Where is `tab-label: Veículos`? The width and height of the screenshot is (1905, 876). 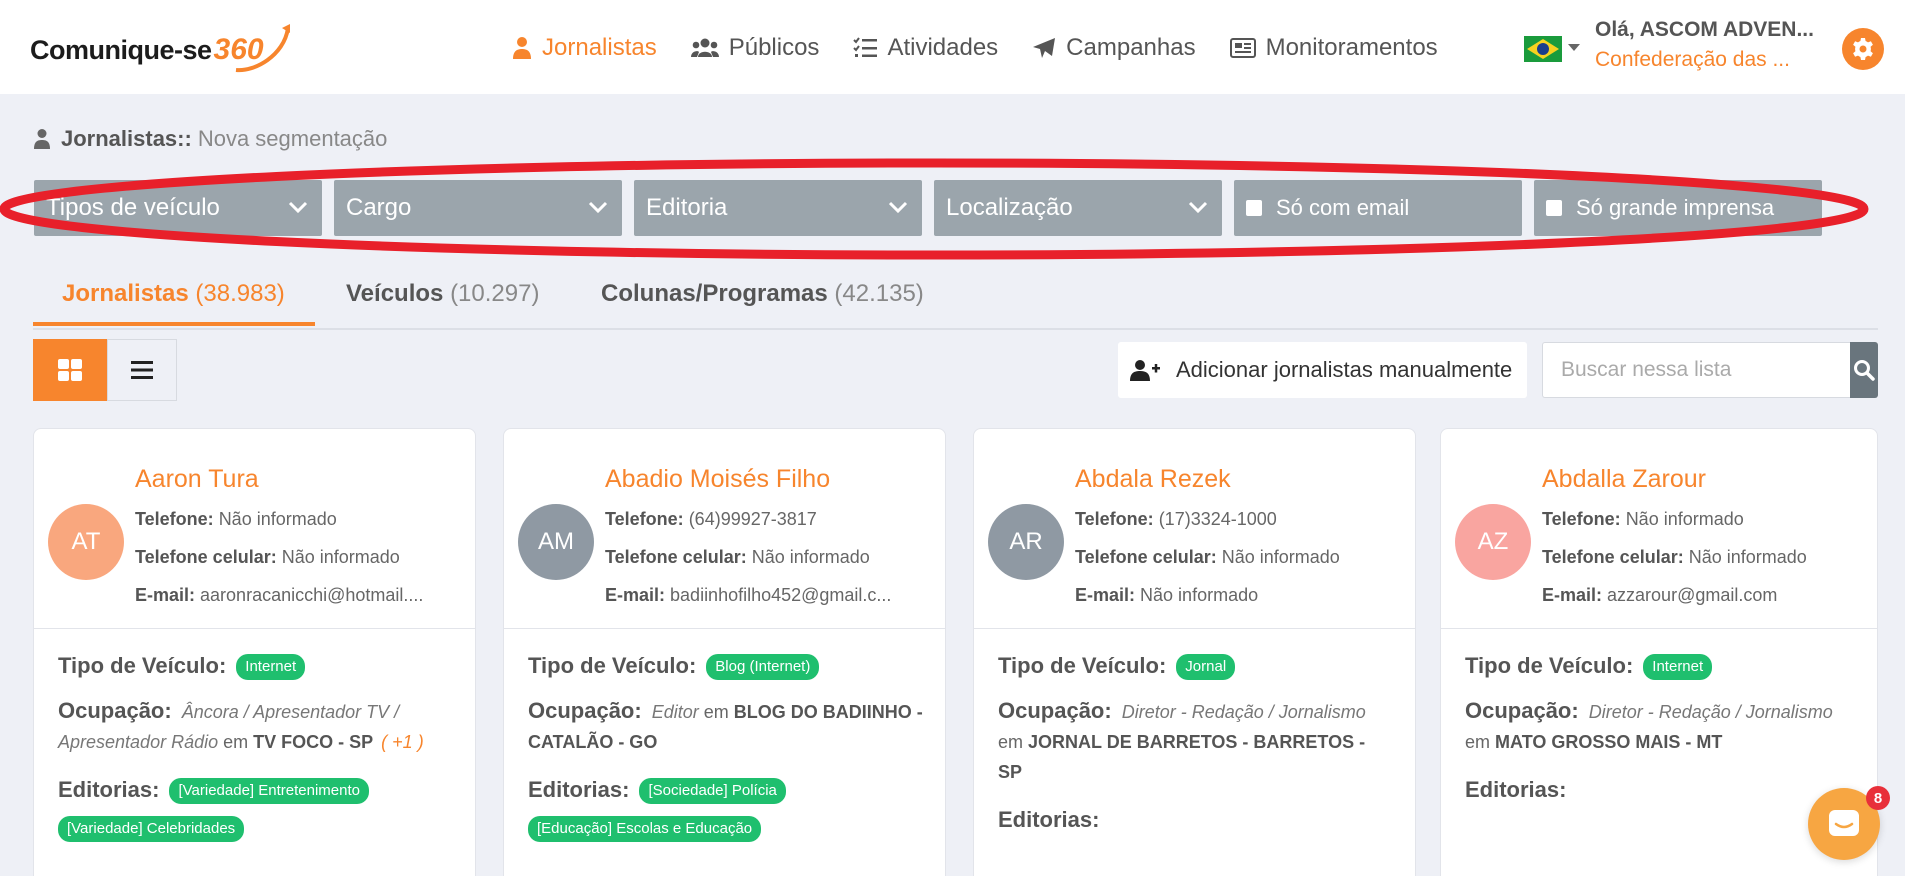 tab-label: Veículos is located at coordinates (395, 293).